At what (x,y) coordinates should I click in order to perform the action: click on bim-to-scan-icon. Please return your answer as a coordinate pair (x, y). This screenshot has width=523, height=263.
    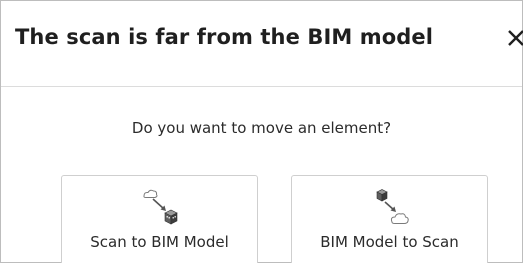
    Looking at the image, I should click on (392, 206).